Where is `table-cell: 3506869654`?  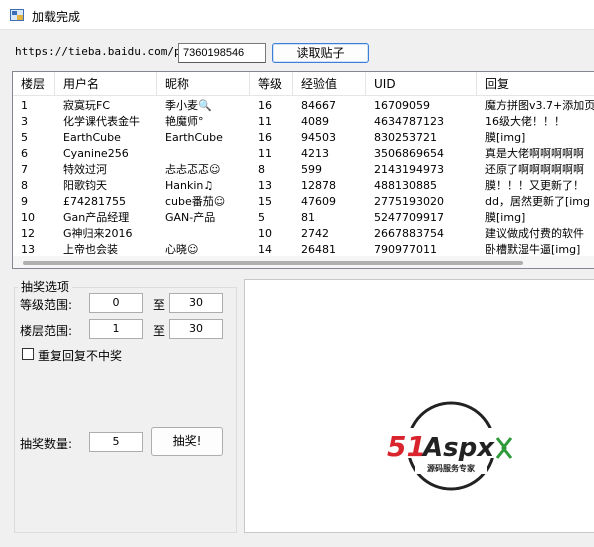 table-cell: 3506869654 is located at coordinates (409, 153).